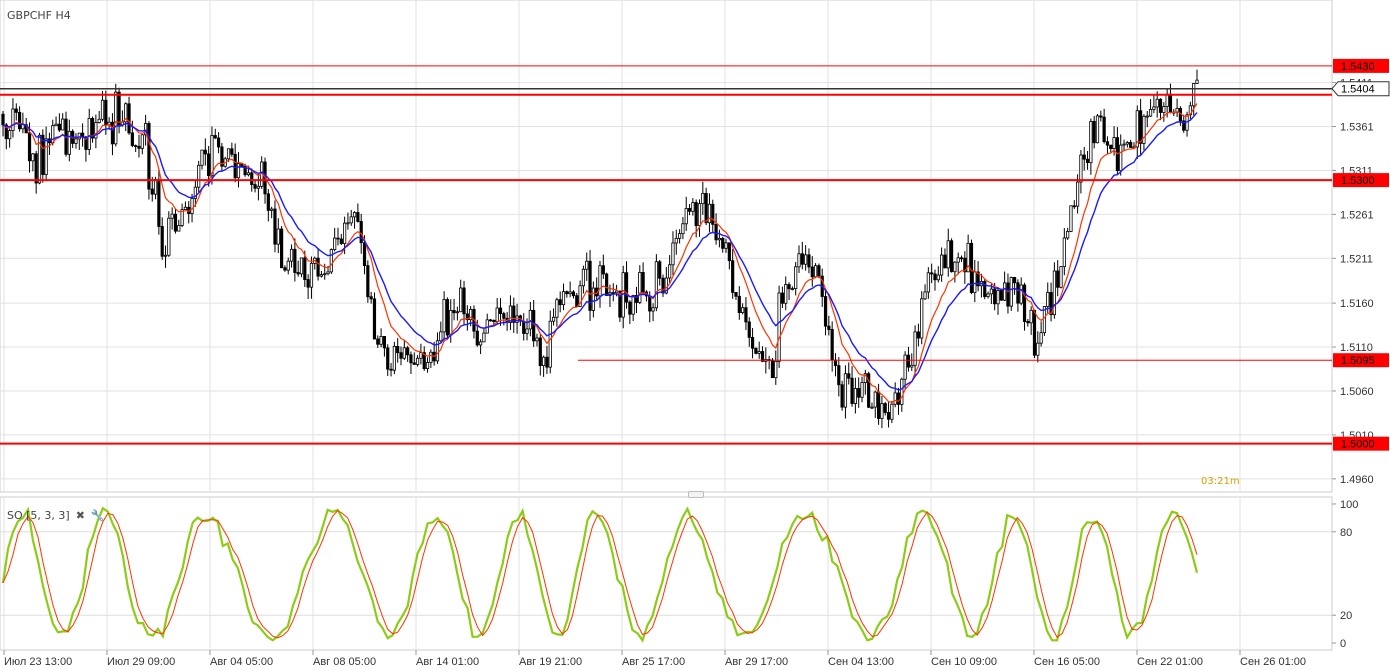  Describe the element at coordinates (1346, 533) in the screenshot. I see `osc-y-tick-label: 80` at that location.